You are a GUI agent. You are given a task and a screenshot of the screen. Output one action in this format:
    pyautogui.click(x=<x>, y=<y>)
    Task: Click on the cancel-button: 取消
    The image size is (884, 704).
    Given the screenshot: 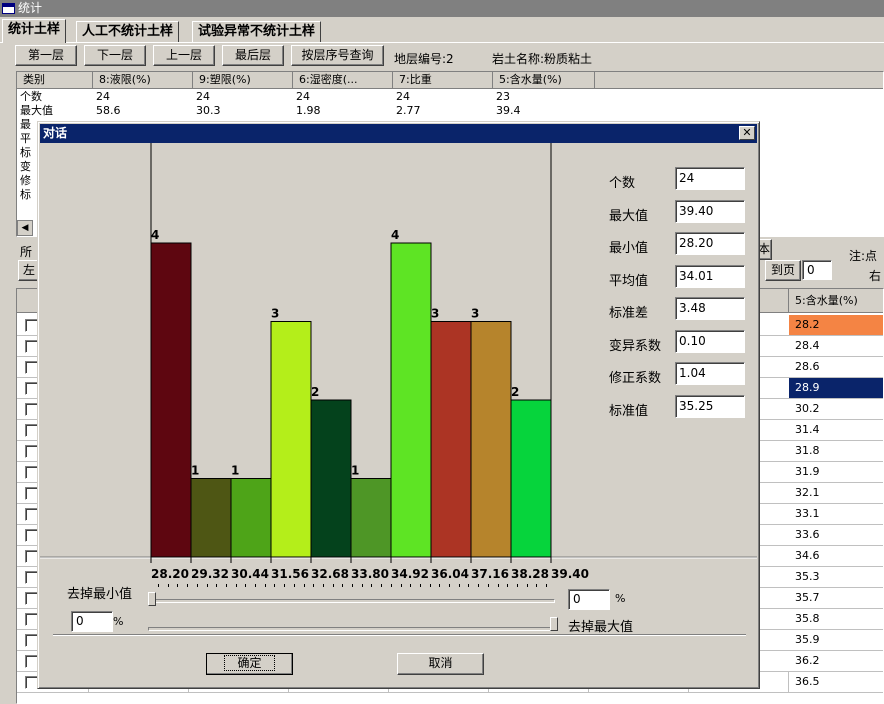 What is the action you would take?
    pyautogui.click(x=440, y=664)
    